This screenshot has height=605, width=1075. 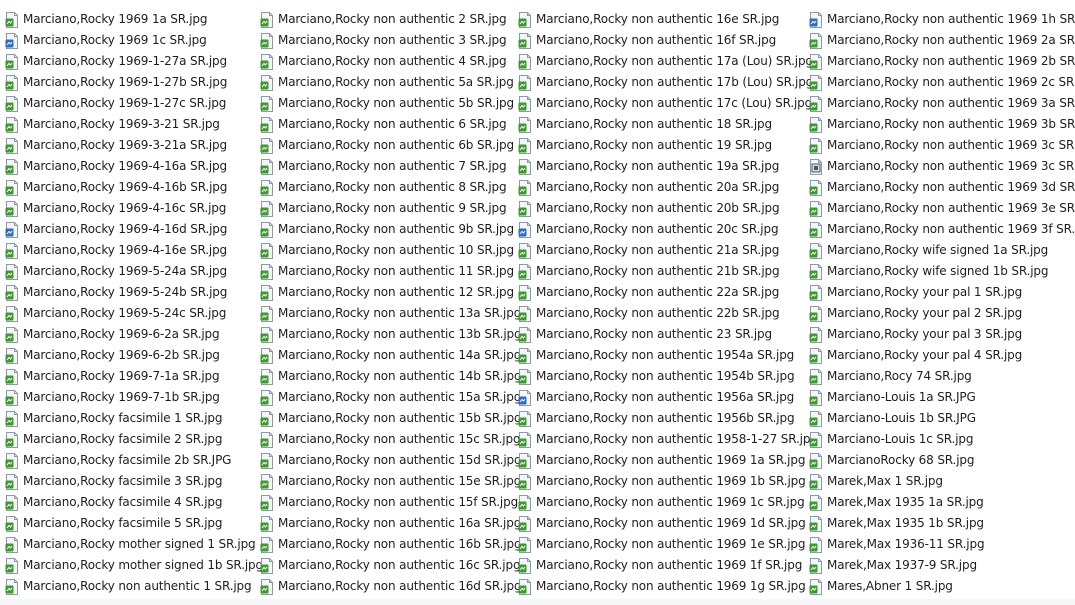 I want to click on file-item: Marciano,Rocky non authentic 9b SR.jpg, so click(x=387, y=229).